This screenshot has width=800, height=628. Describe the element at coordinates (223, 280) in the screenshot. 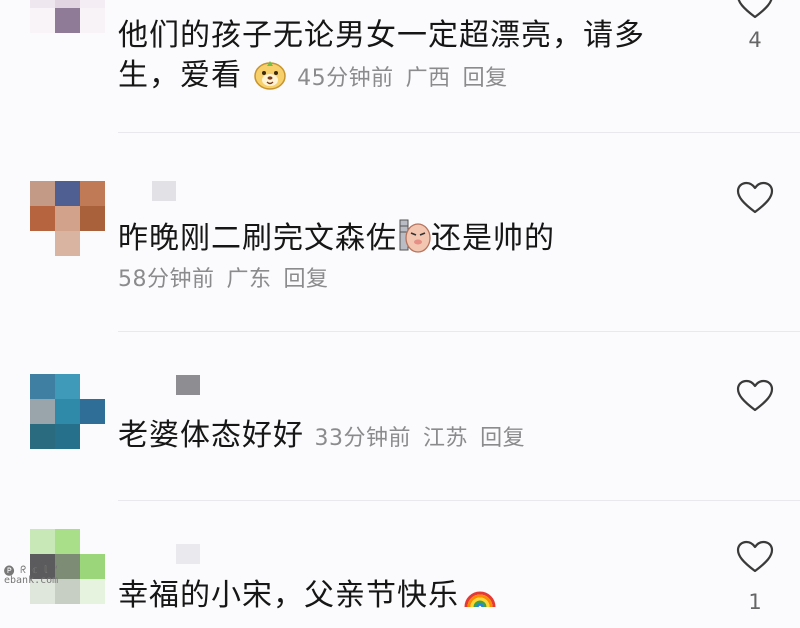

I see `comment-meta: 58分钟前 广东 回复` at that location.